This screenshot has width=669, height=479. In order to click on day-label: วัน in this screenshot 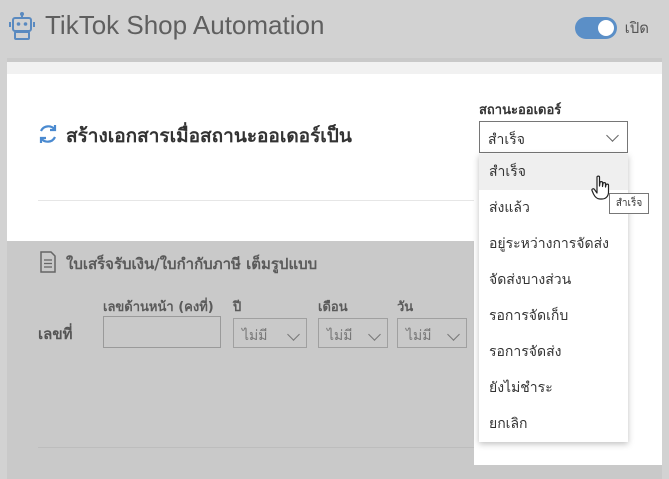, I will do `click(405, 307)`.